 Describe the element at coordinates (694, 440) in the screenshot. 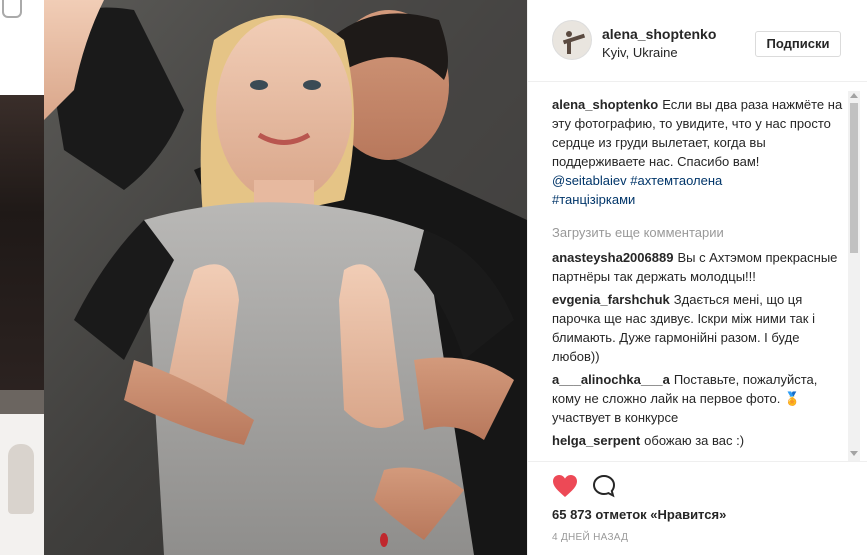

I see `comment-text: обожаю за вас :)` at that location.